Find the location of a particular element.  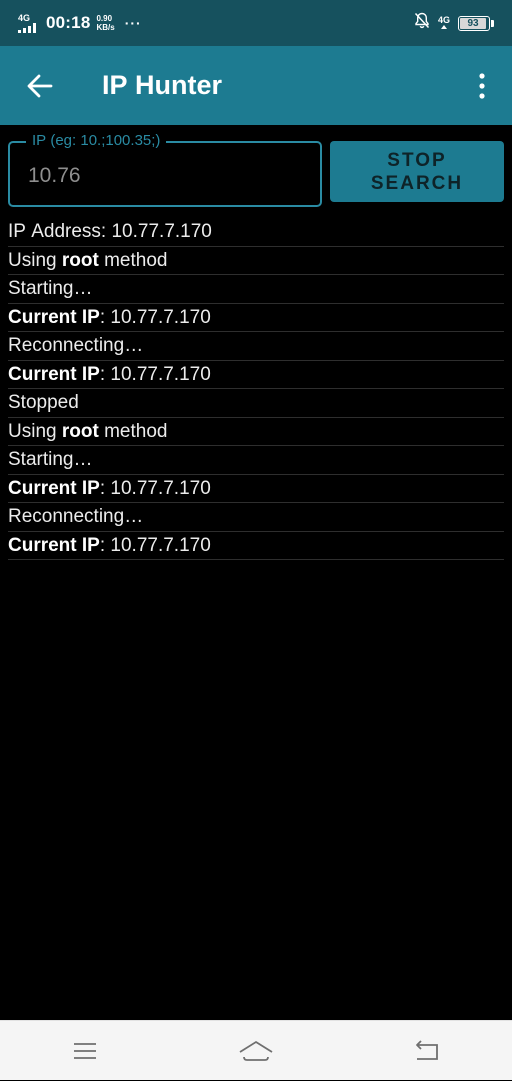

log-entry: Stopped is located at coordinates (256, 403).